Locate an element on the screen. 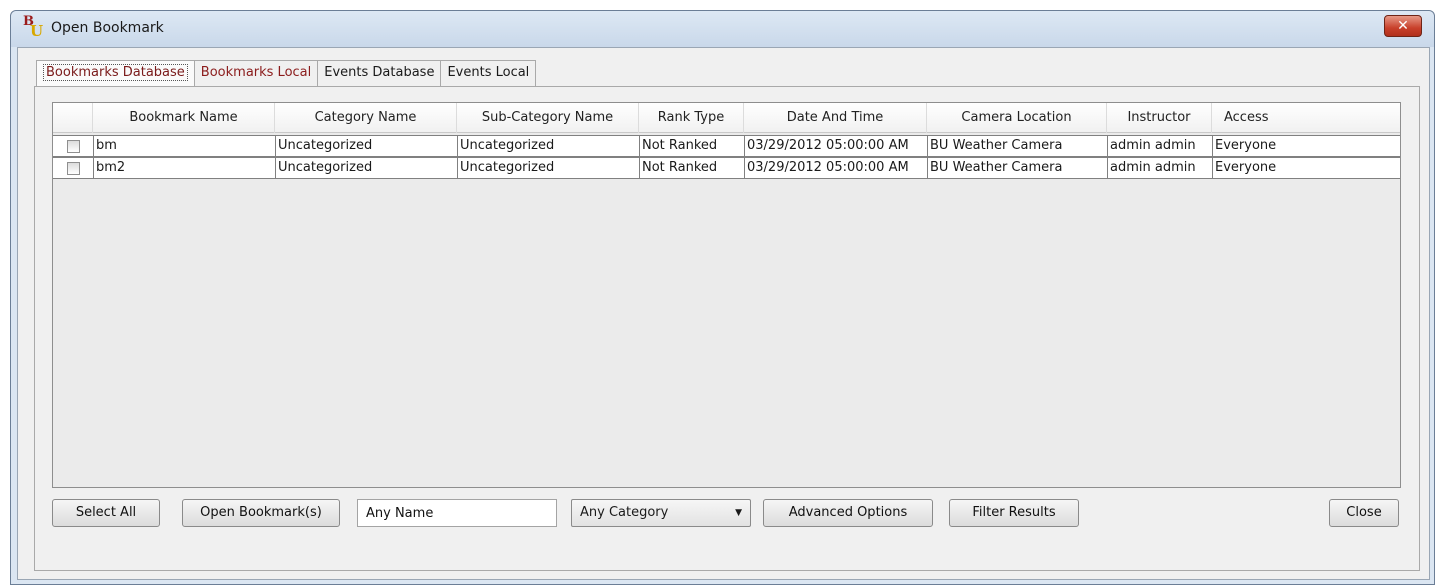 This screenshot has width=1435, height=585. filter-results-button: Filter Results is located at coordinates (1014, 513).